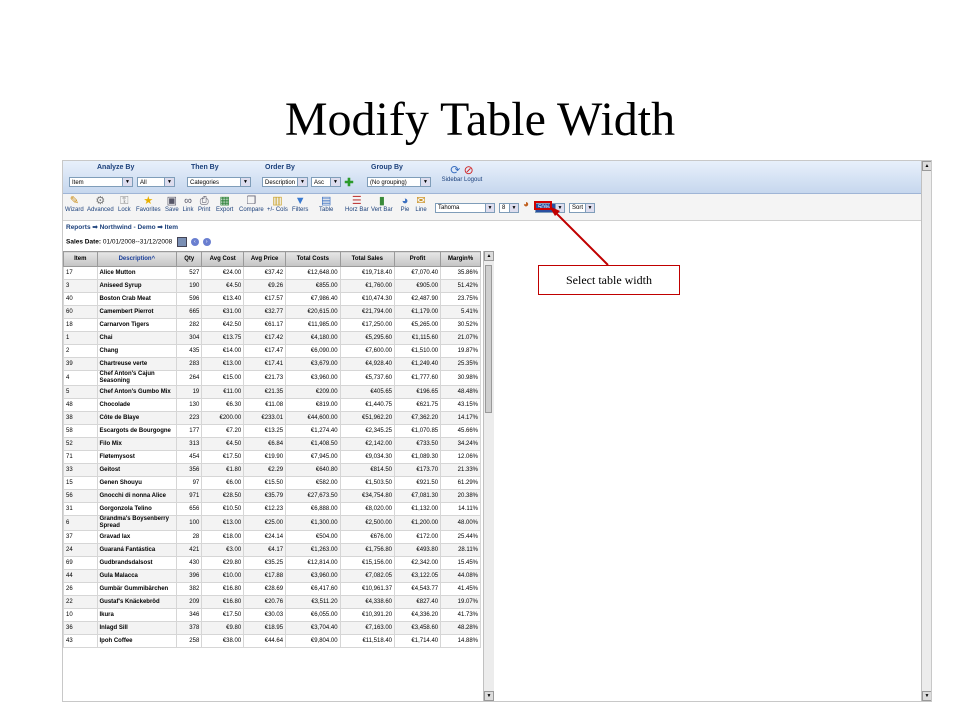 The height and width of the screenshot is (720, 960). I want to click on order-by-select: Description ▼, so click(285, 182).